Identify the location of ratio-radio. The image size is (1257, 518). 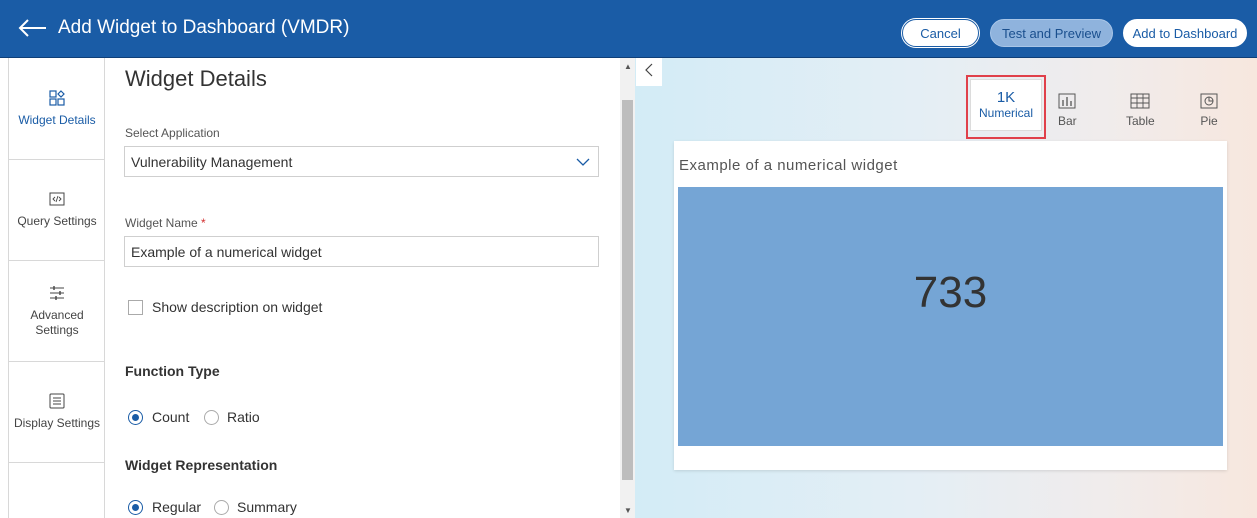
(211, 417).